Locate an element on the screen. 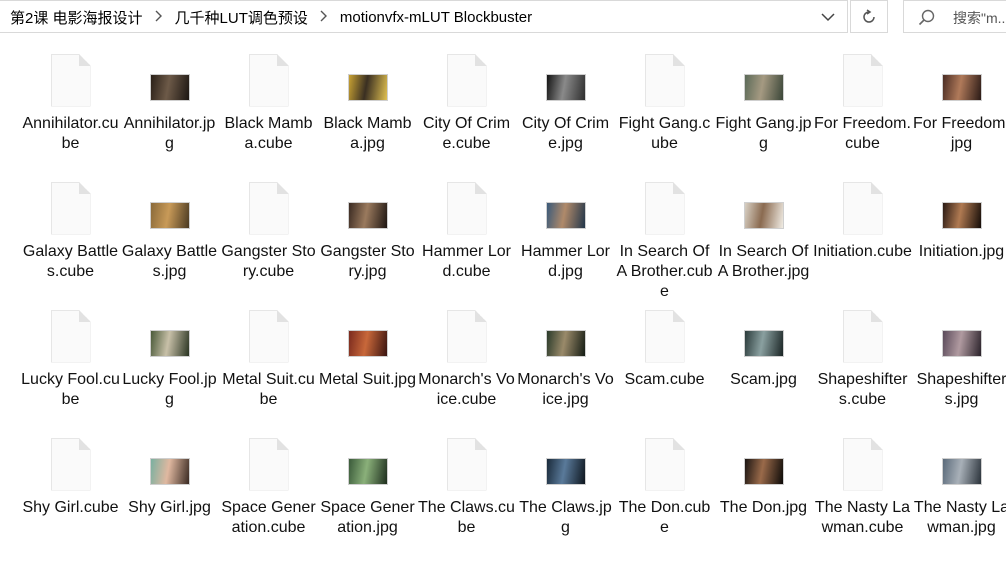 The width and height of the screenshot is (1006, 586). file-name: Space Generation.cube is located at coordinates (268, 517).